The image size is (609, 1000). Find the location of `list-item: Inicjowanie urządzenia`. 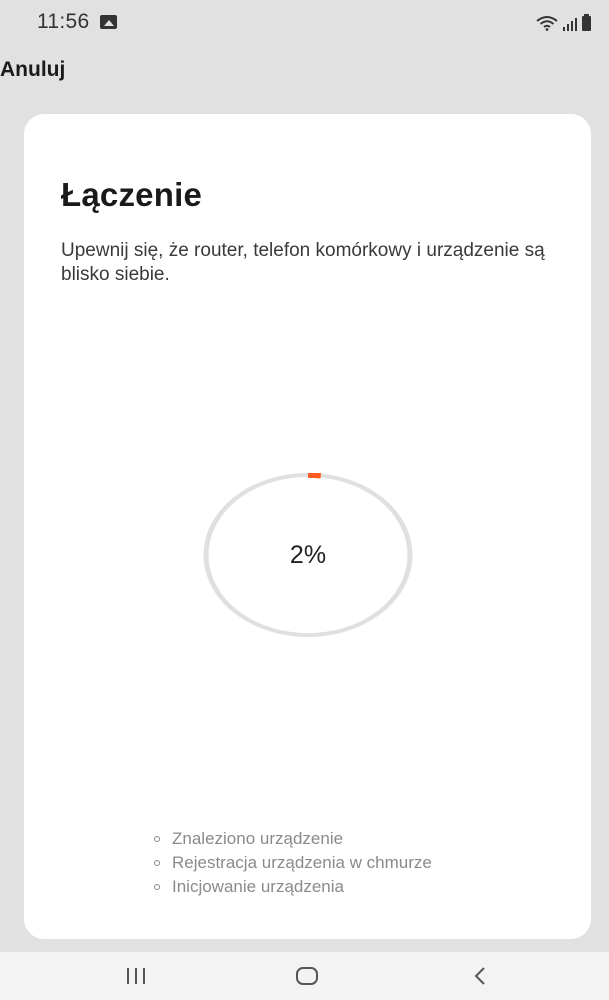

list-item: Inicjowanie urządzenia is located at coordinates (293, 887).